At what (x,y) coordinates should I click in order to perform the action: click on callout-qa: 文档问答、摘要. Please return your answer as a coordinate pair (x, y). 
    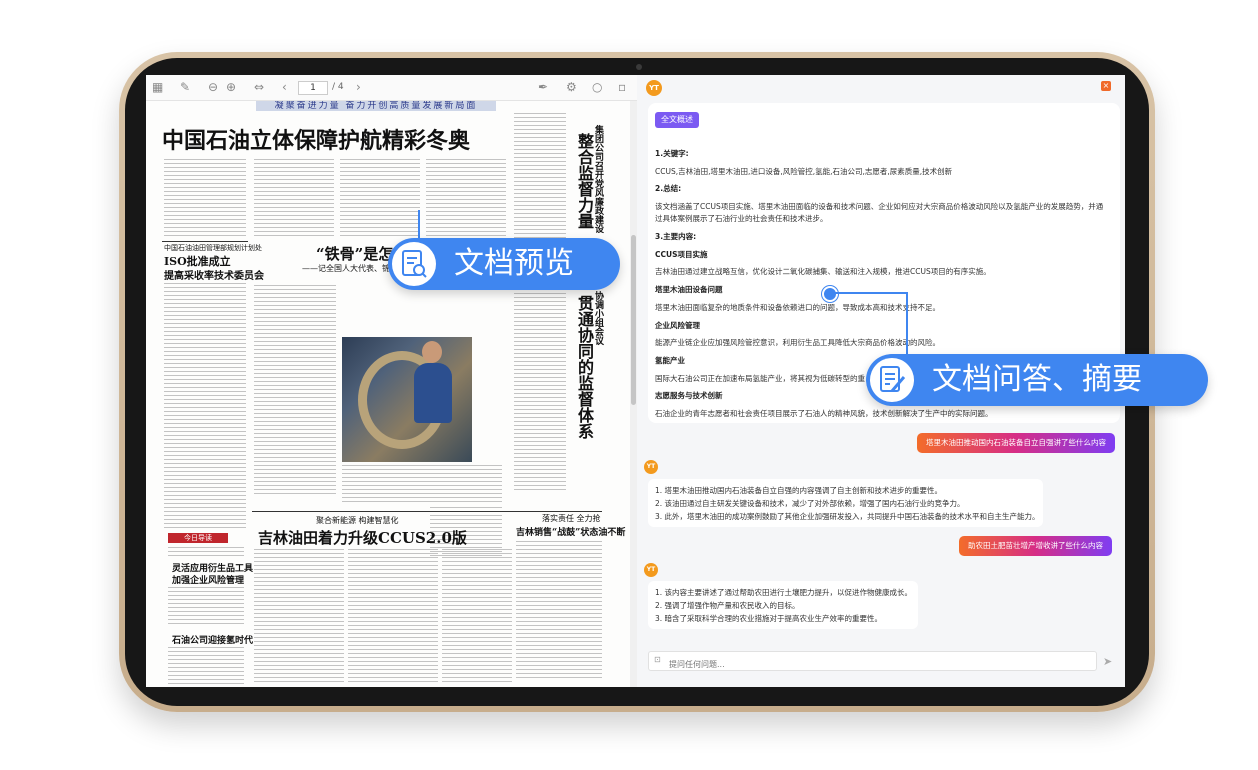
    Looking at the image, I should click on (1037, 380).